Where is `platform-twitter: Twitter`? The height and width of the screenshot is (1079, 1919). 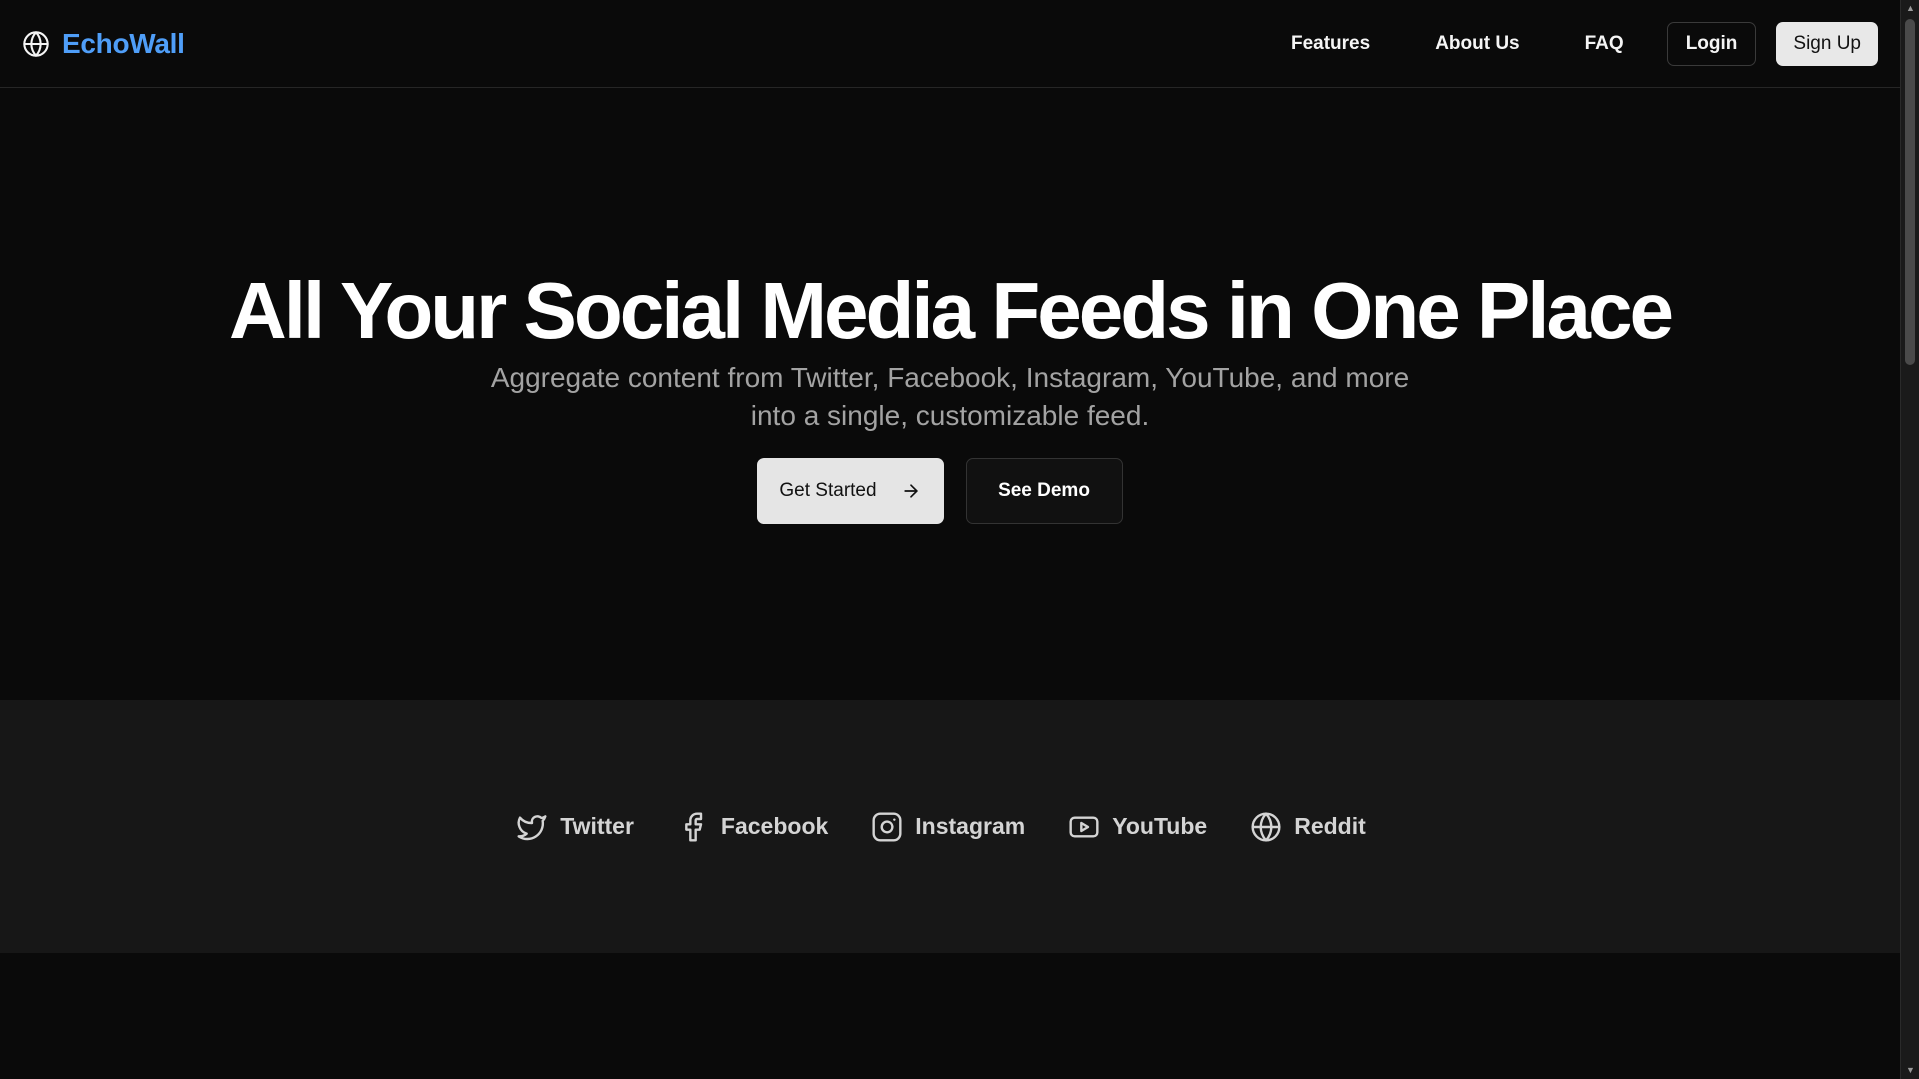
platform-twitter: Twitter is located at coordinates (575, 827).